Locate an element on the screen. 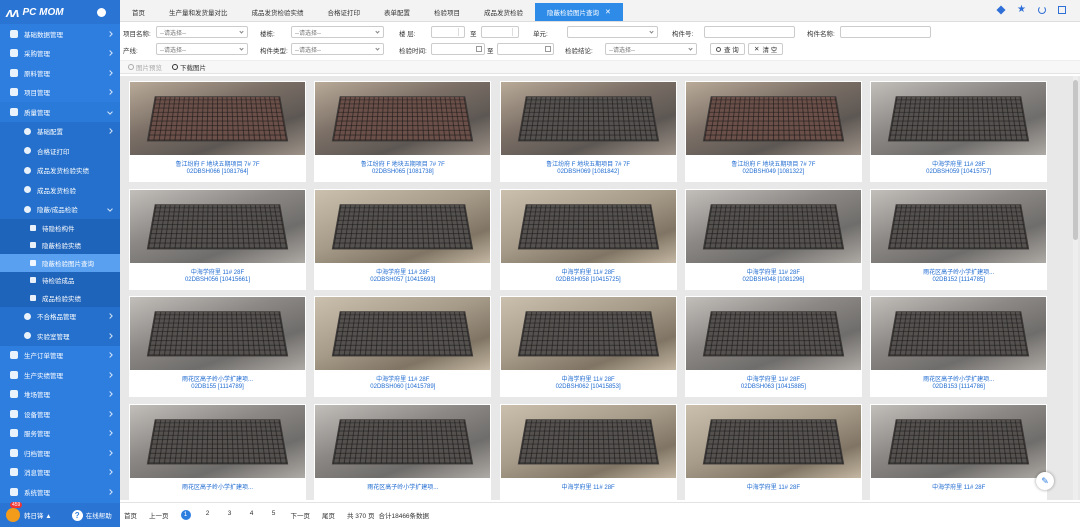 Image resolution: width=1080 pixels, height=527 pixels. sidebar-item: 基础配置 is located at coordinates (60, 131).